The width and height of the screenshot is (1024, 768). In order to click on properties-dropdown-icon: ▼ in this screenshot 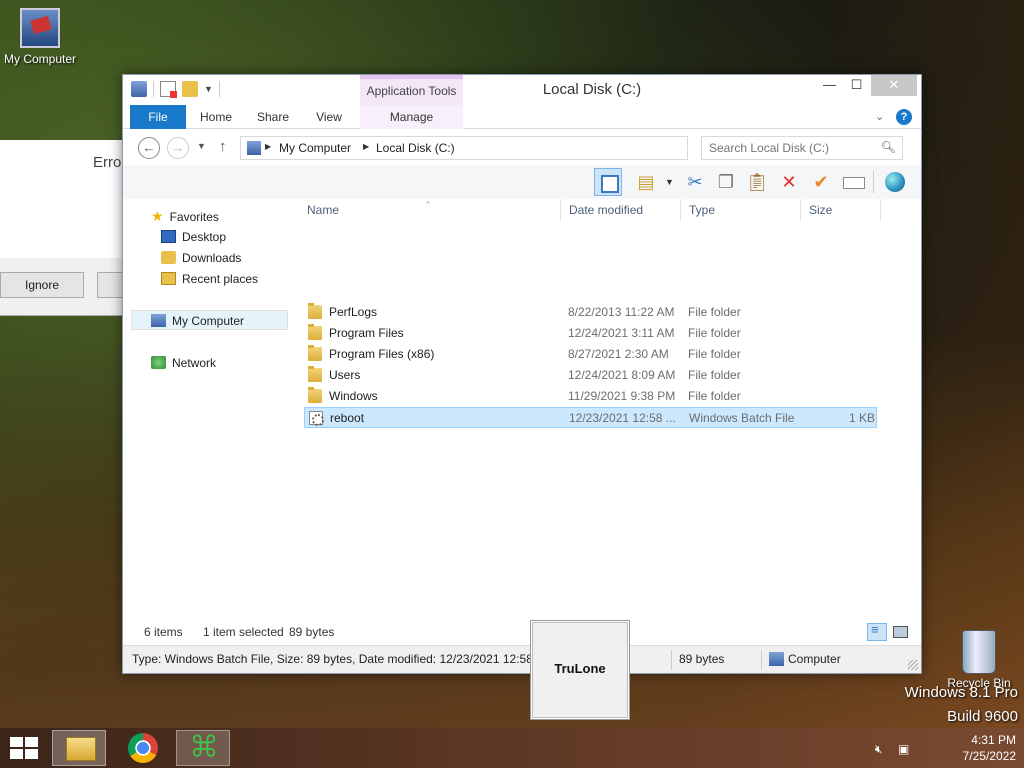, I will do `click(669, 182)`.